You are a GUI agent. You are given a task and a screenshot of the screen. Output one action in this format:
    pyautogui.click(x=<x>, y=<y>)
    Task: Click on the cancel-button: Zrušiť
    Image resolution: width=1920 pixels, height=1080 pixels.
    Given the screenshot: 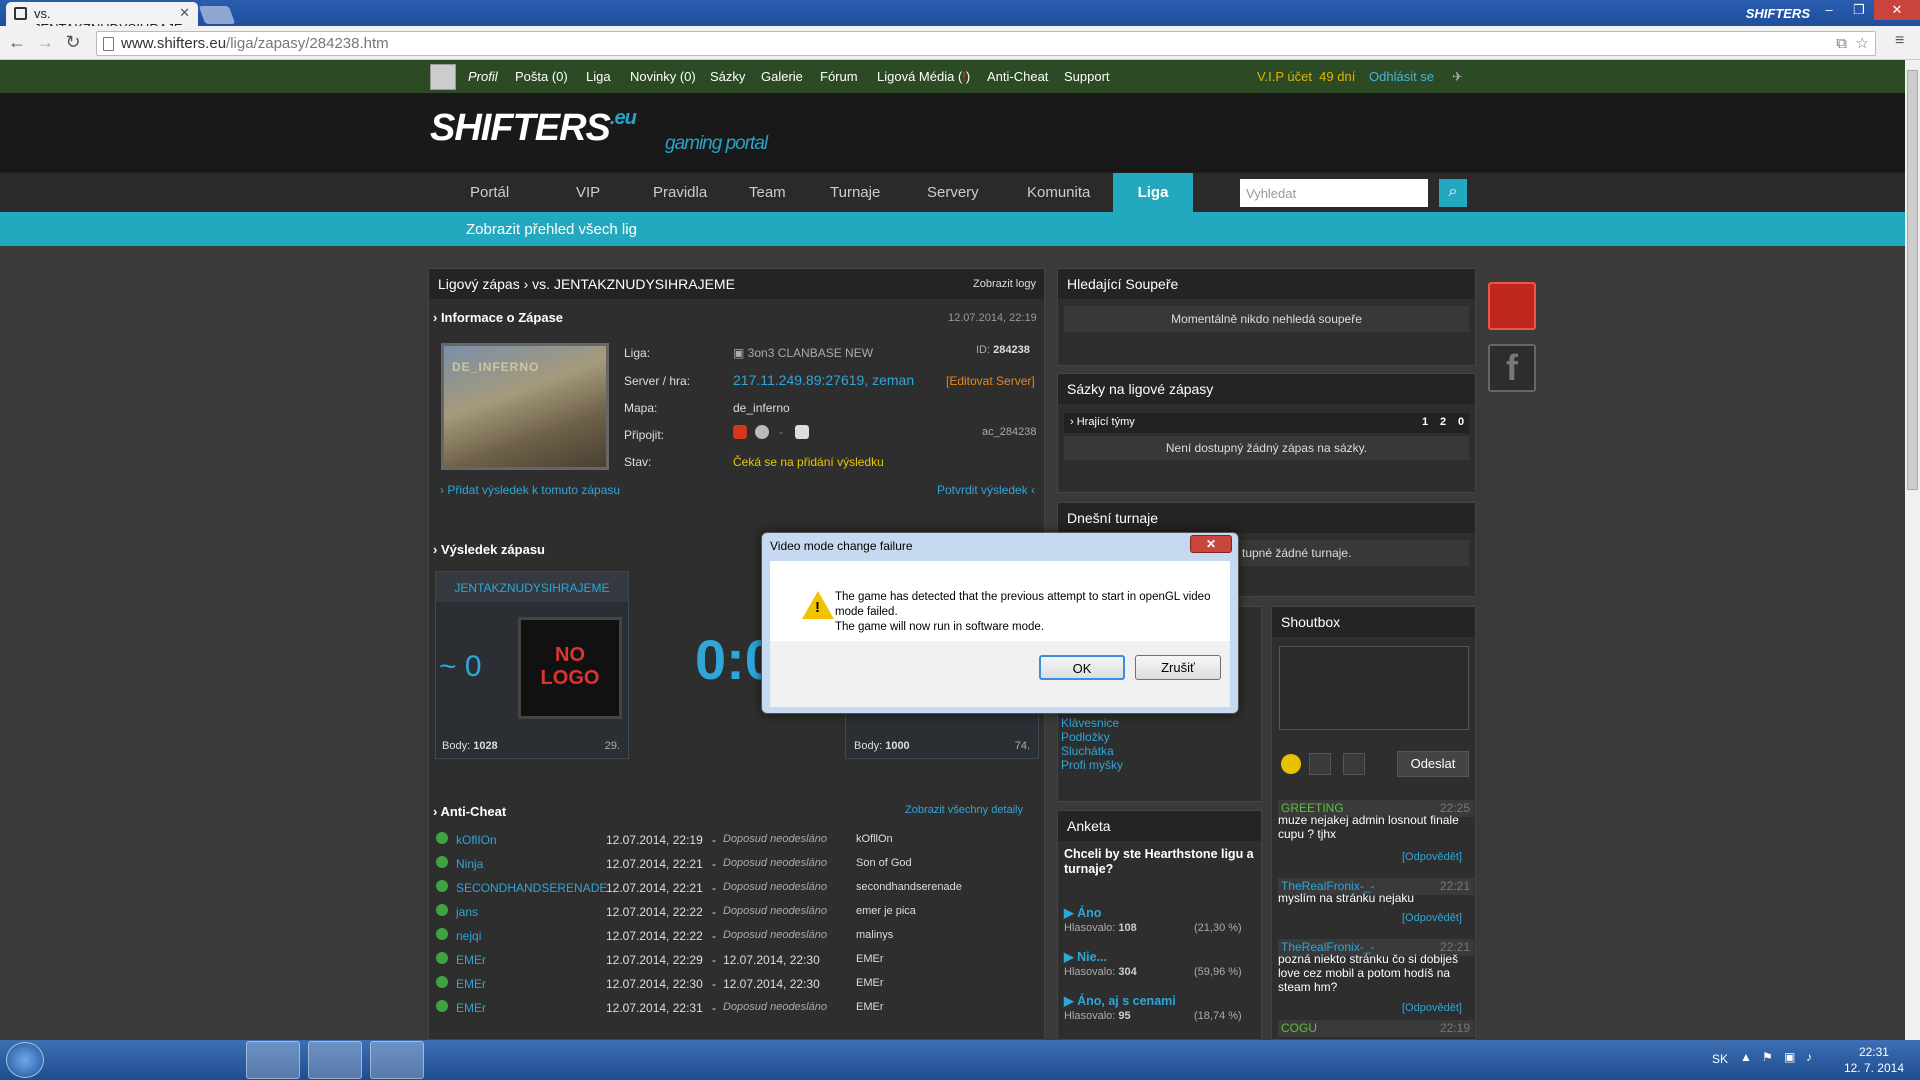 What is the action you would take?
    pyautogui.click(x=1178, y=667)
    